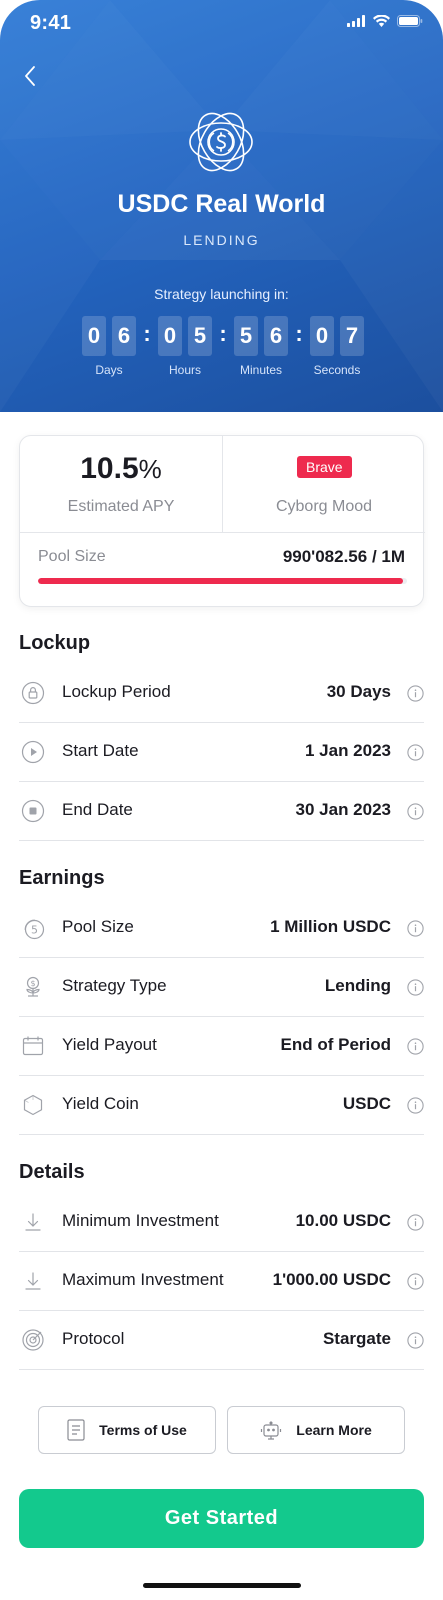 The width and height of the screenshot is (443, 1600). What do you see at coordinates (221, 693) in the screenshot?
I see `detail-row-lockup-period: Lockup Period 30 Days` at bounding box center [221, 693].